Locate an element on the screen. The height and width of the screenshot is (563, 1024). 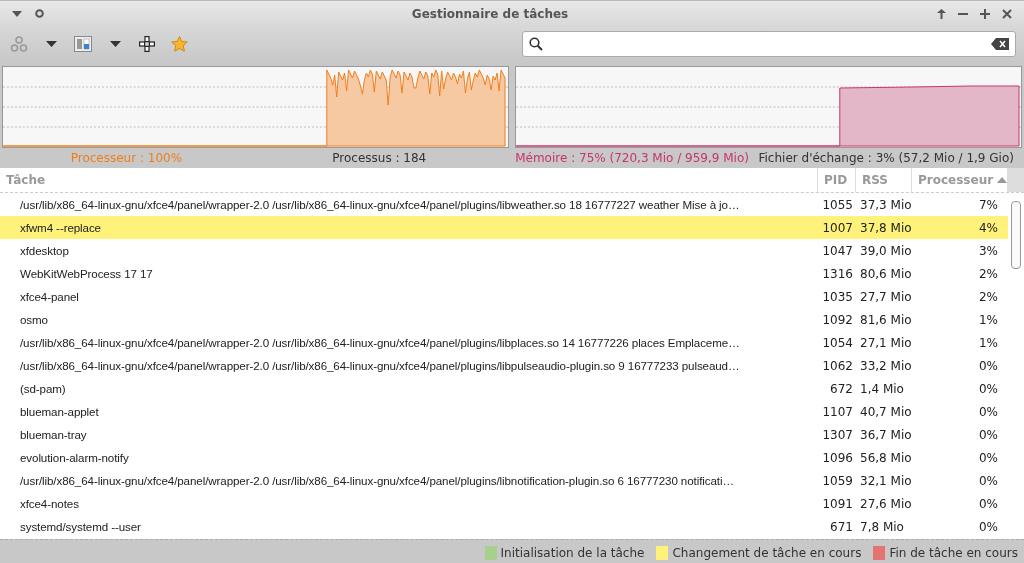
pid-cell-text: 1316 is located at coordinates (837, 273).